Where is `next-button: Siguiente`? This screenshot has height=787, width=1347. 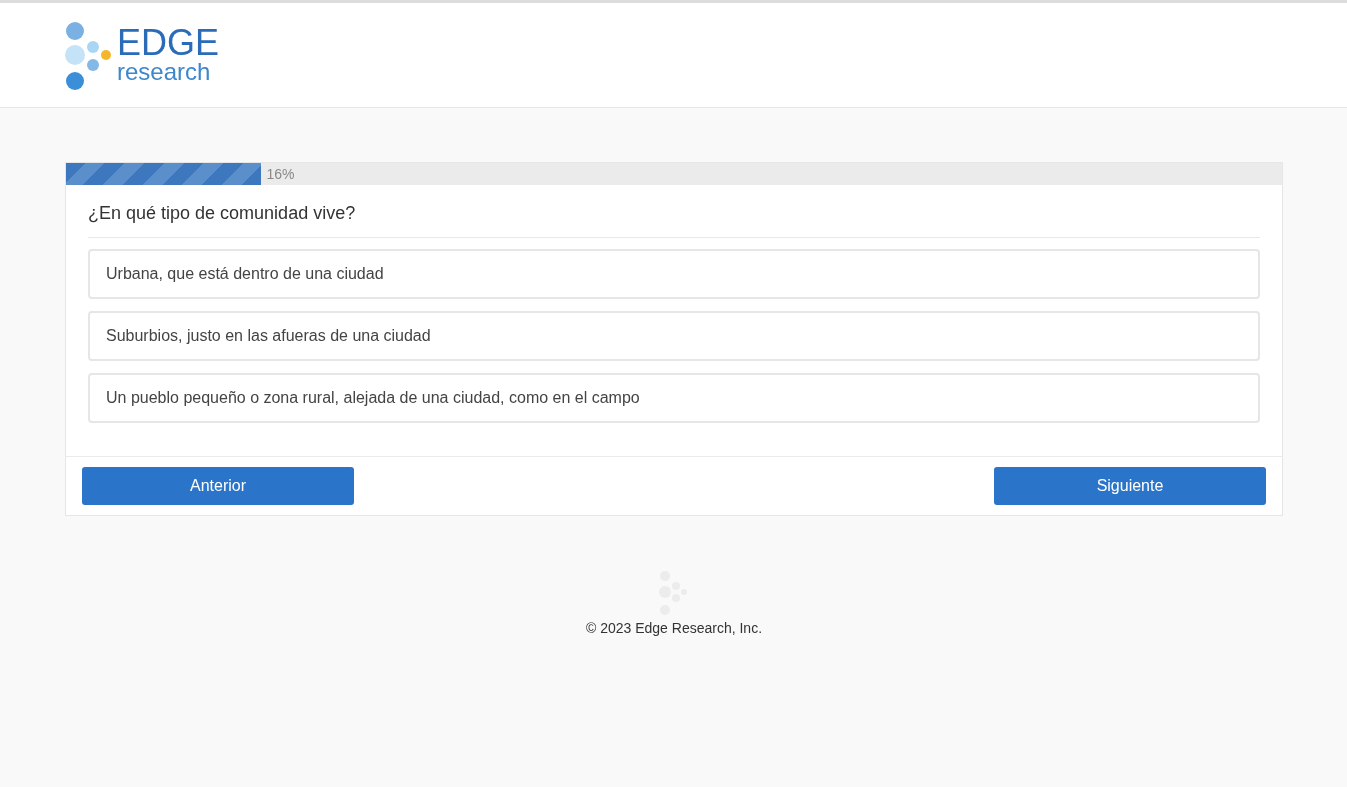 next-button: Siguiente is located at coordinates (1130, 486).